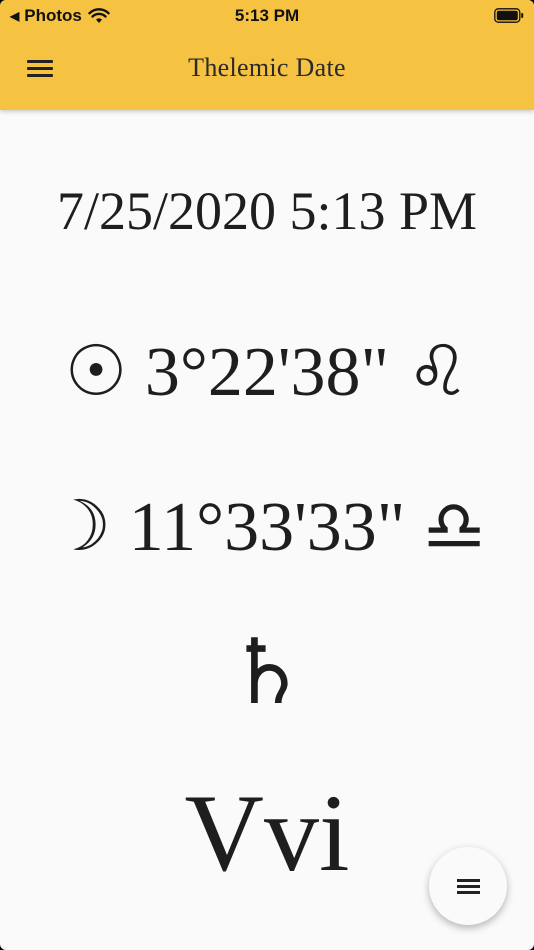 This screenshot has width=534, height=950. What do you see at coordinates (468, 880) in the screenshot?
I see `menu-lines-icon` at bounding box center [468, 880].